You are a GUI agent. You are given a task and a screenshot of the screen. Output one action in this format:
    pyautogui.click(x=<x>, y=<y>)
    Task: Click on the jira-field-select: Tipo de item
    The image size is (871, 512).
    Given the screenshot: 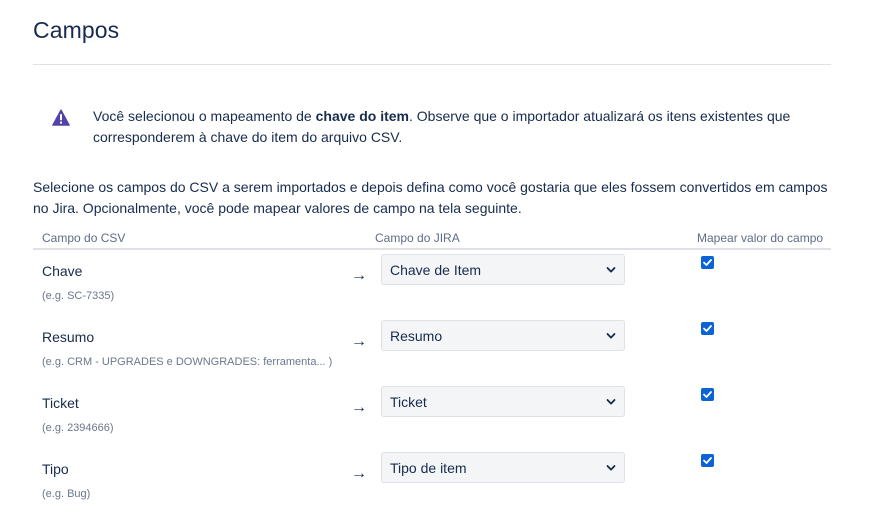 What is the action you would take?
    pyautogui.click(x=503, y=467)
    